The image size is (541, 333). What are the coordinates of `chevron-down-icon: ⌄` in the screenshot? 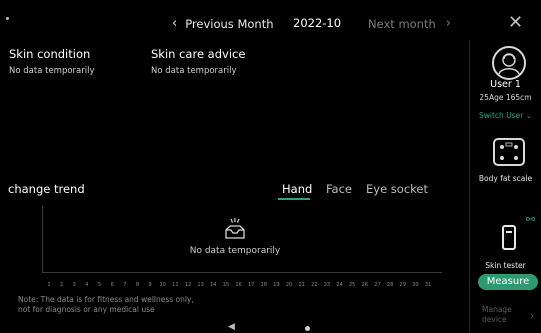 It's located at (528, 115).